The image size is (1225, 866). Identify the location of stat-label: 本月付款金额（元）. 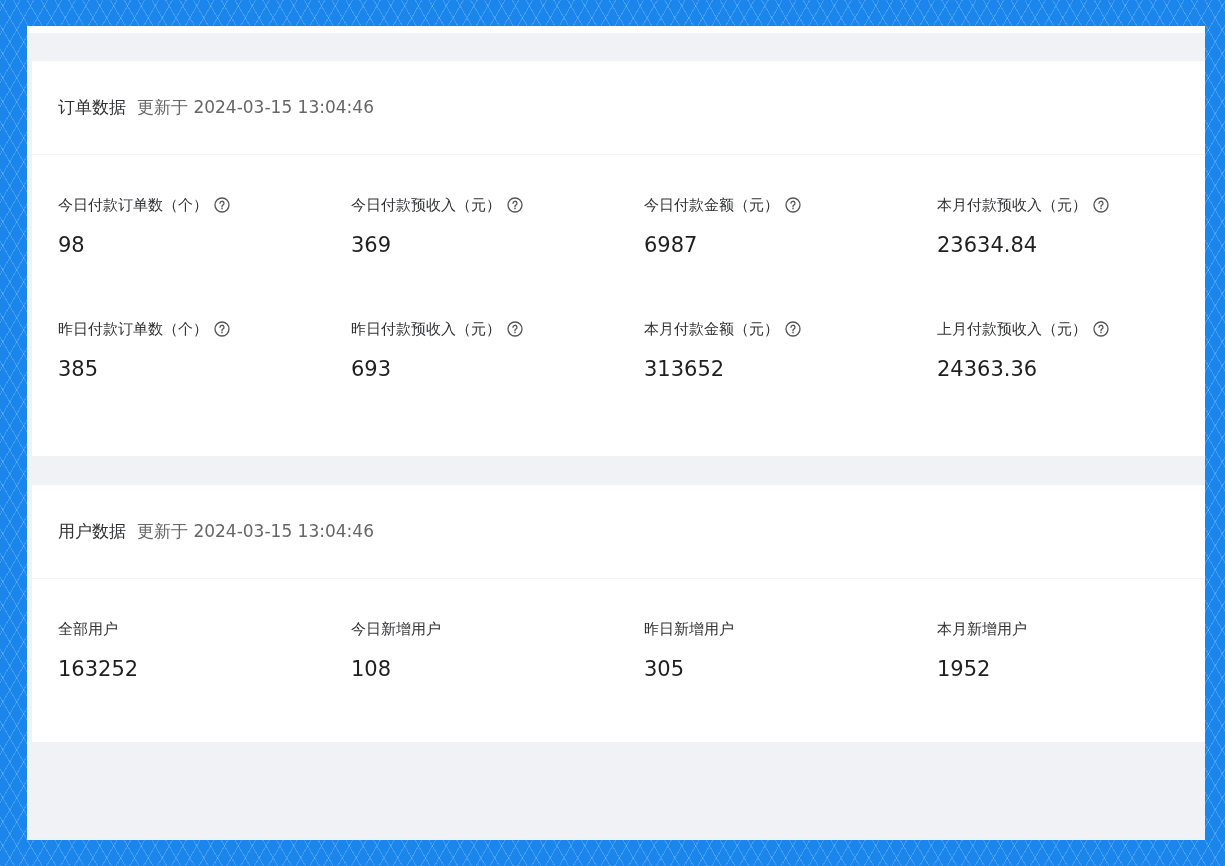
(711, 329).